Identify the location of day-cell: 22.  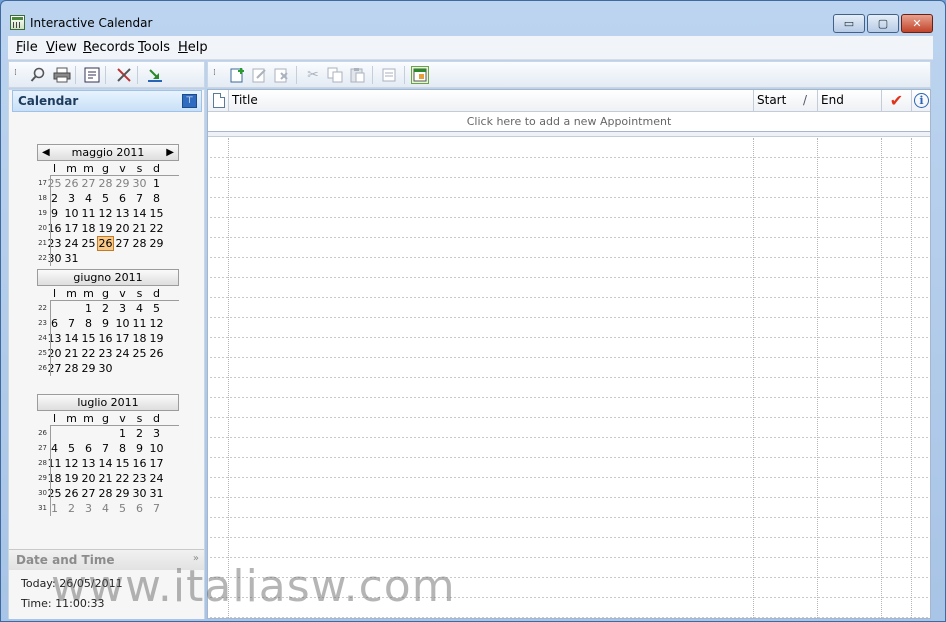
(156, 228).